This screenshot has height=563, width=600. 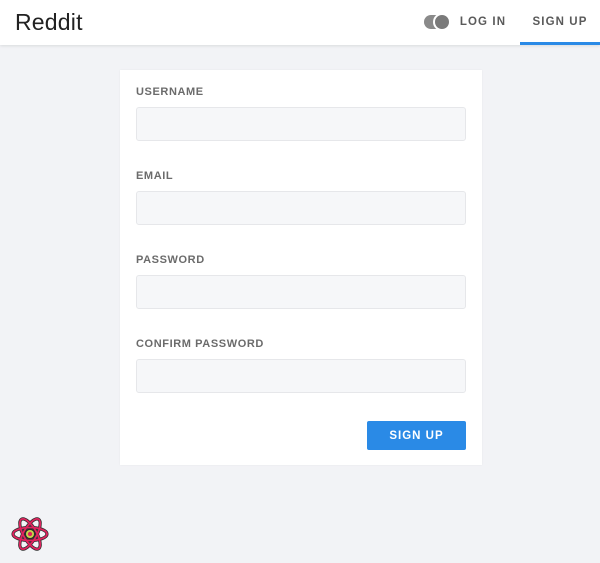 What do you see at coordinates (416, 435) in the screenshot?
I see `signup-submit-button: SIGN UP` at bounding box center [416, 435].